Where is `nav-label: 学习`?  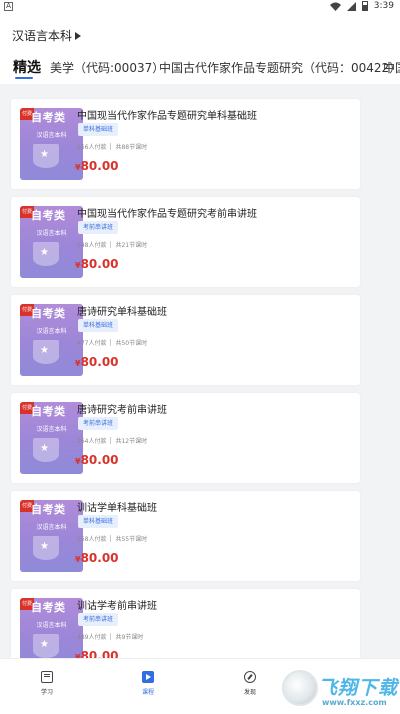 nav-label: 学习 is located at coordinates (46, 692).